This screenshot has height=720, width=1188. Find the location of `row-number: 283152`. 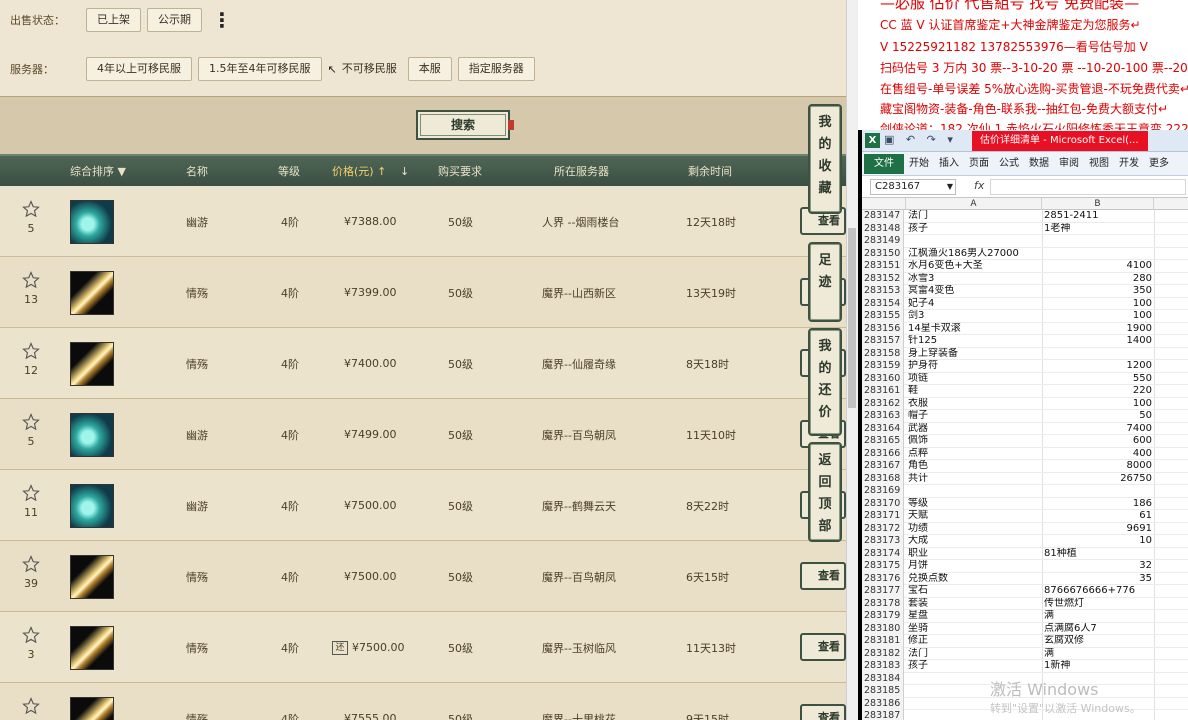

row-number: 283152 is located at coordinates (883, 278).